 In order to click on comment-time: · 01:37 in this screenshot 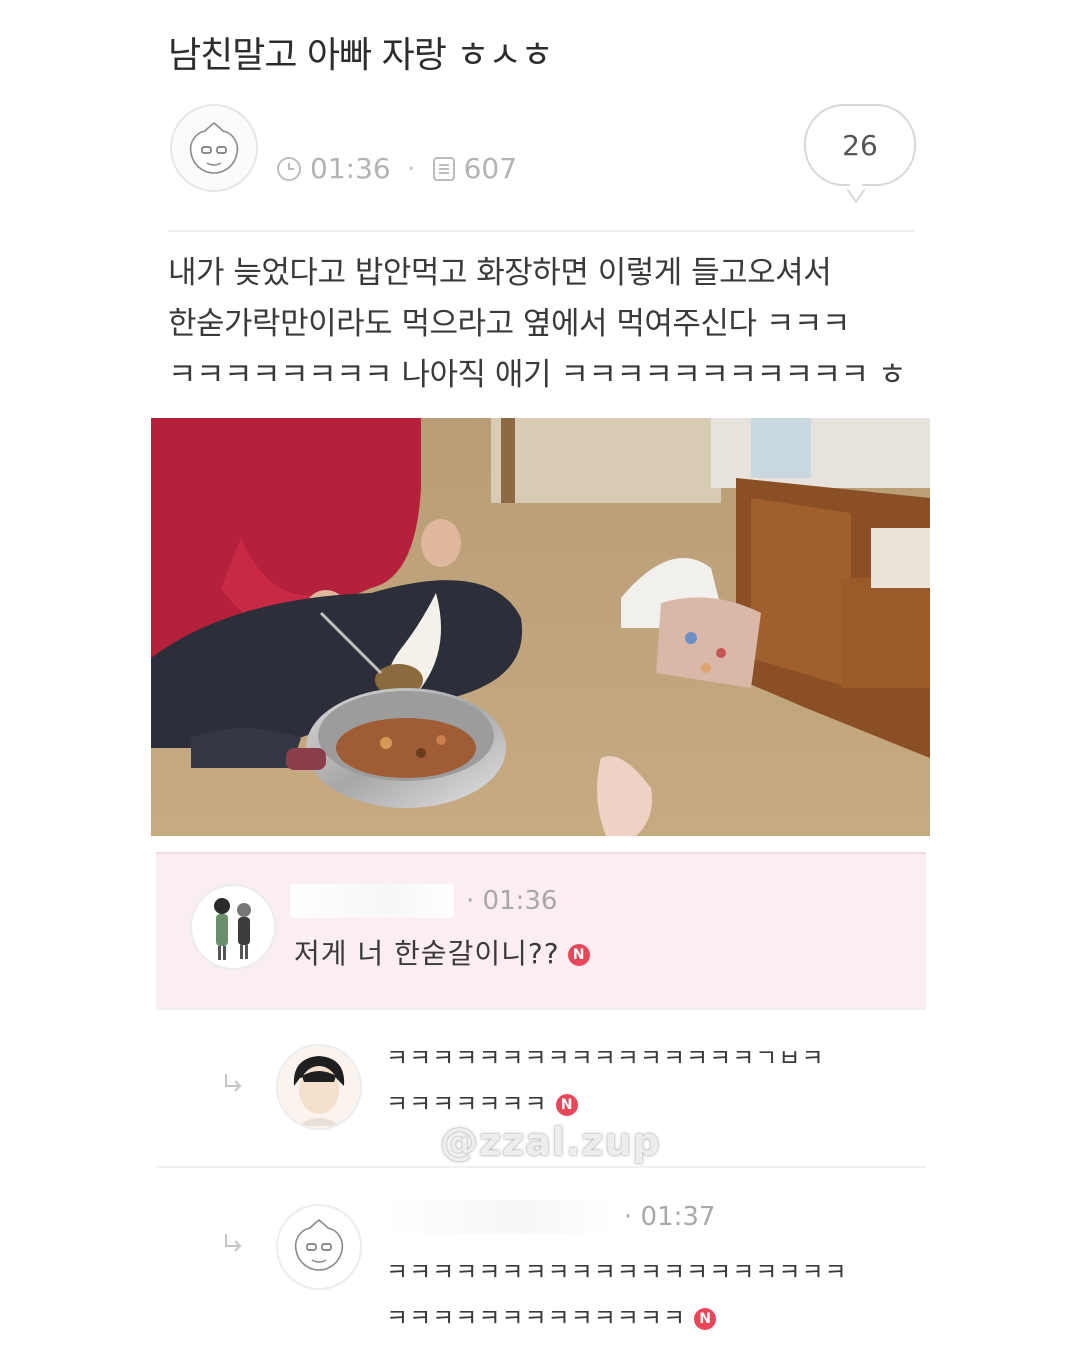, I will do `click(670, 1217)`.